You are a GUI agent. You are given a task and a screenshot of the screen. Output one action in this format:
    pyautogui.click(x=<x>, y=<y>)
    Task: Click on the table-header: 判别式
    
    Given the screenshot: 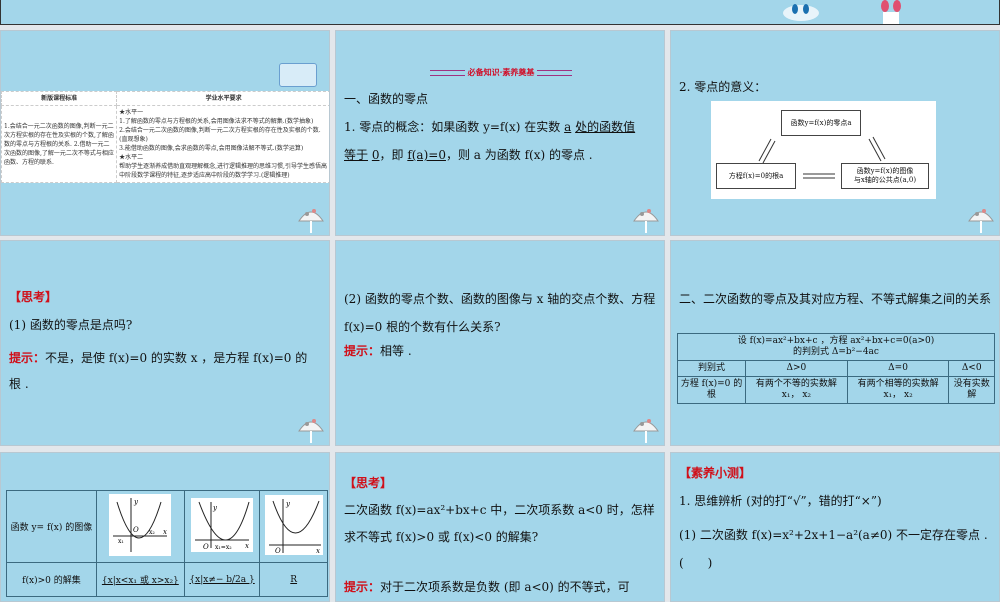 What is the action you would take?
    pyautogui.click(x=711, y=368)
    